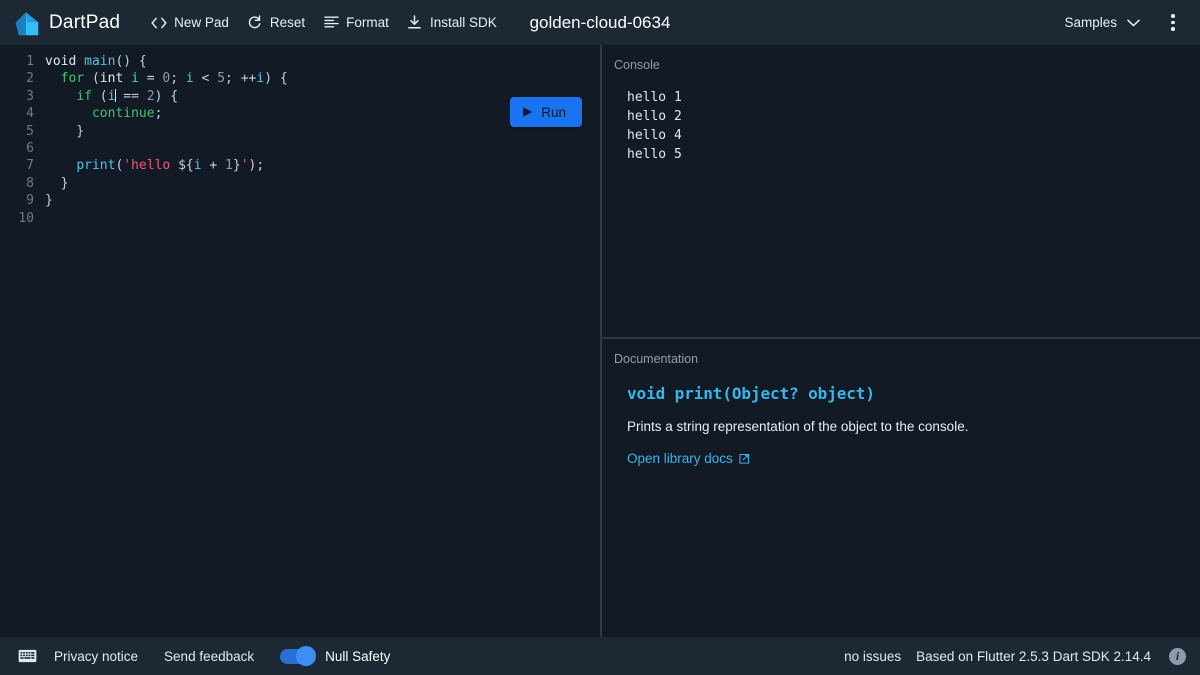 The width and height of the screenshot is (1200, 675). Describe the element at coordinates (276, 23) in the screenshot. I see `reset-button: Reset` at that location.